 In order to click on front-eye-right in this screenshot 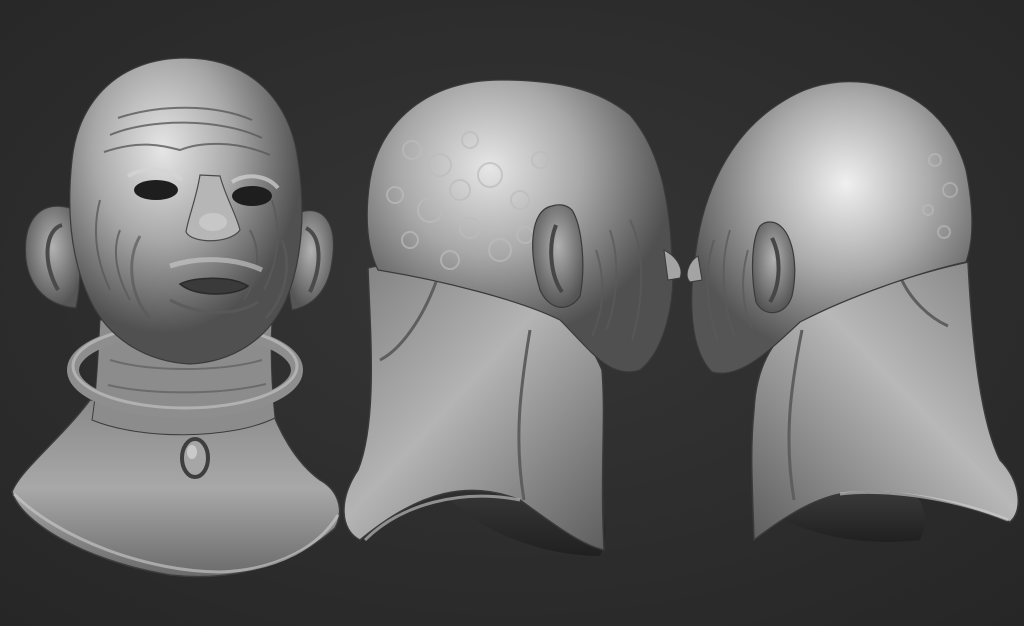, I will do `click(252, 196)`.